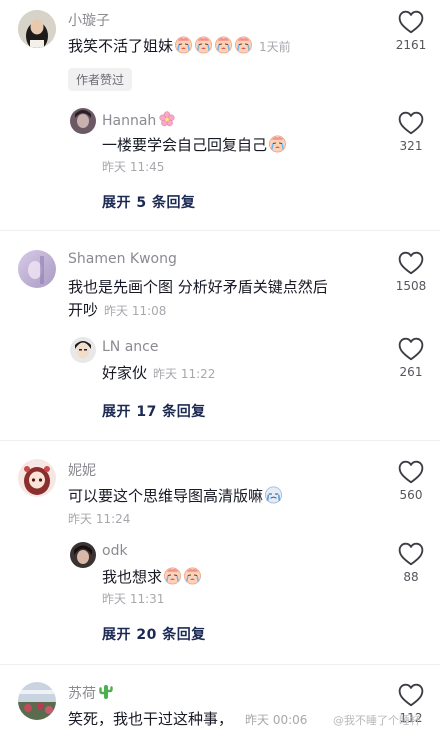  What do you see at coordinates (184, 374) in the screenshot?
I see `reply-time: 昨天 11:22` at bounding box center [184, 374].